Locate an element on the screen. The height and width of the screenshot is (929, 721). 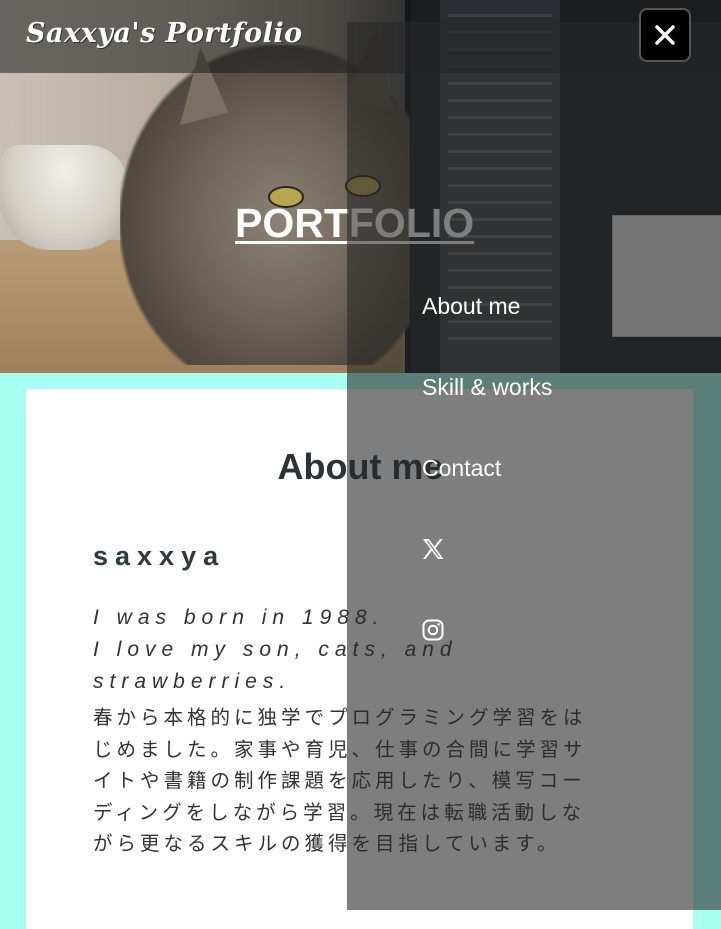
nav-link-about: About me is located at coordinates (471, 306).